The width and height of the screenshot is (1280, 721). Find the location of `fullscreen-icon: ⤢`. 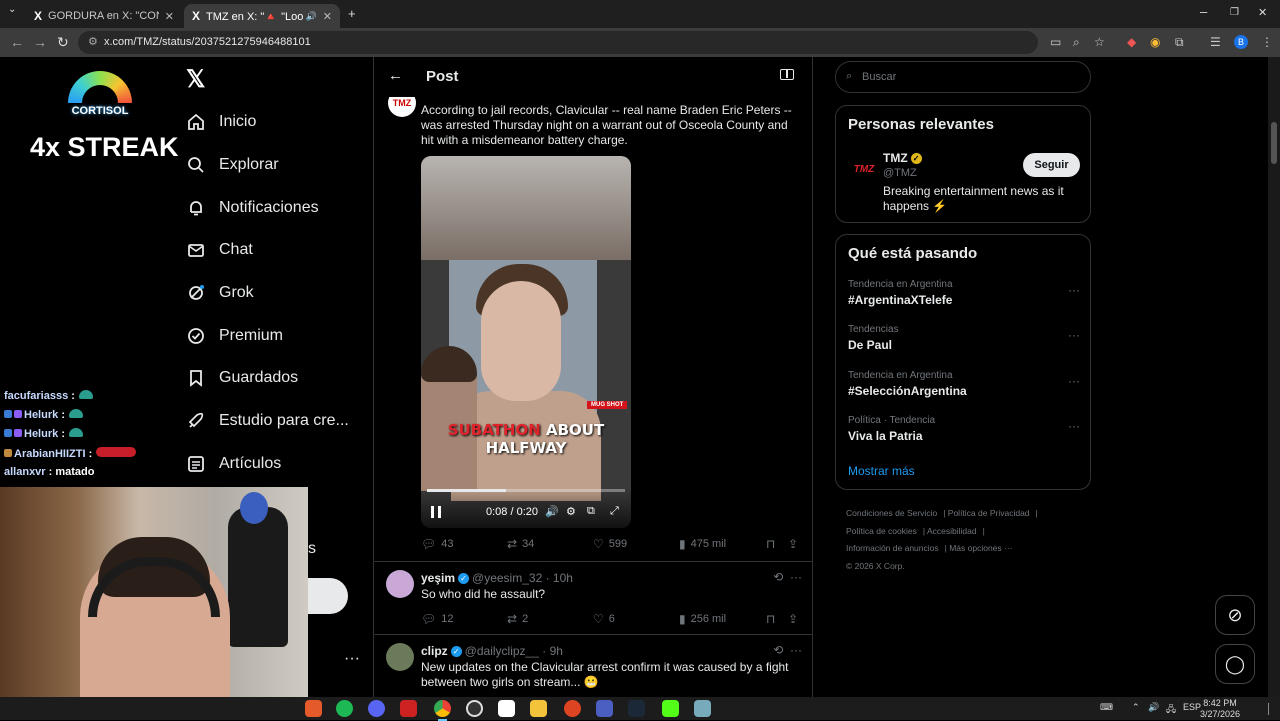

fullscreen-icon: ⤢ is located at coordinates (614, 511).